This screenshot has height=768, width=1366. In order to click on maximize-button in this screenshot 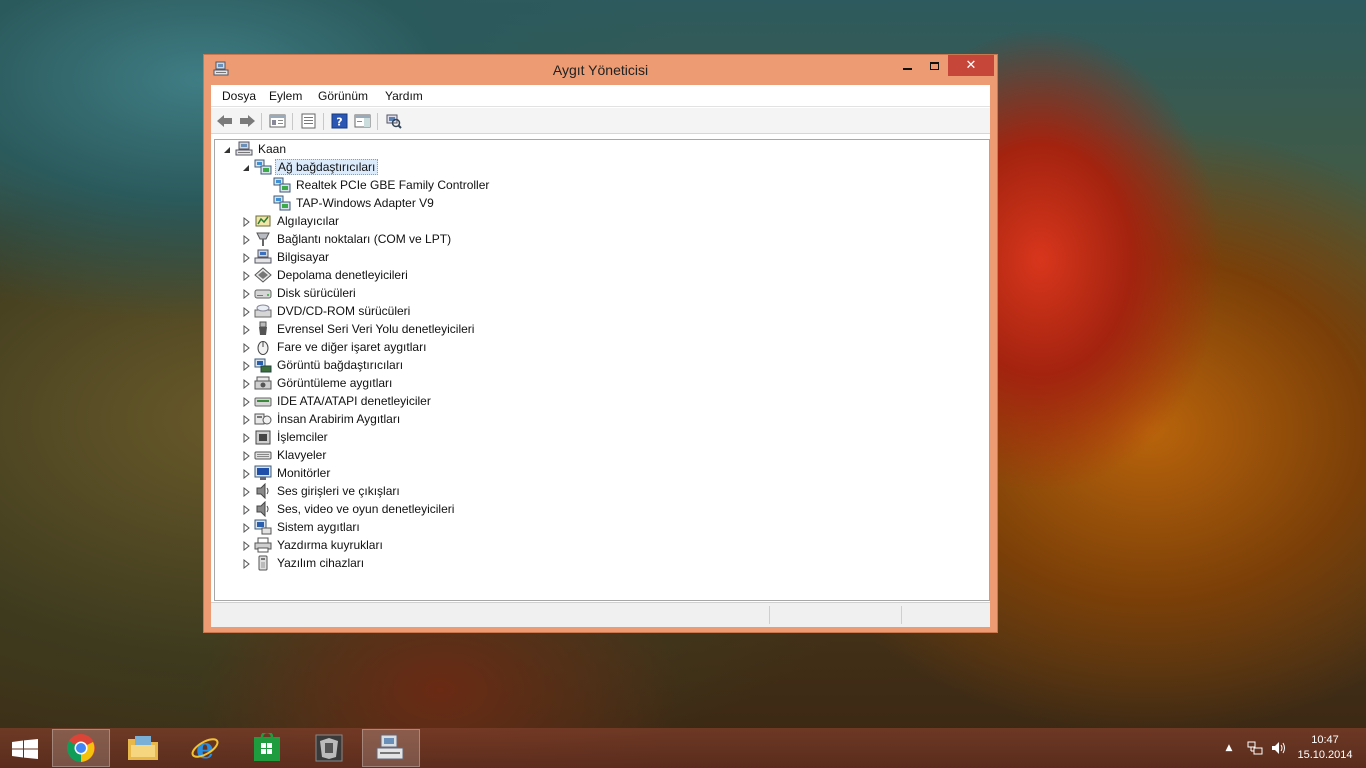, I will do `click(934, 65)`.